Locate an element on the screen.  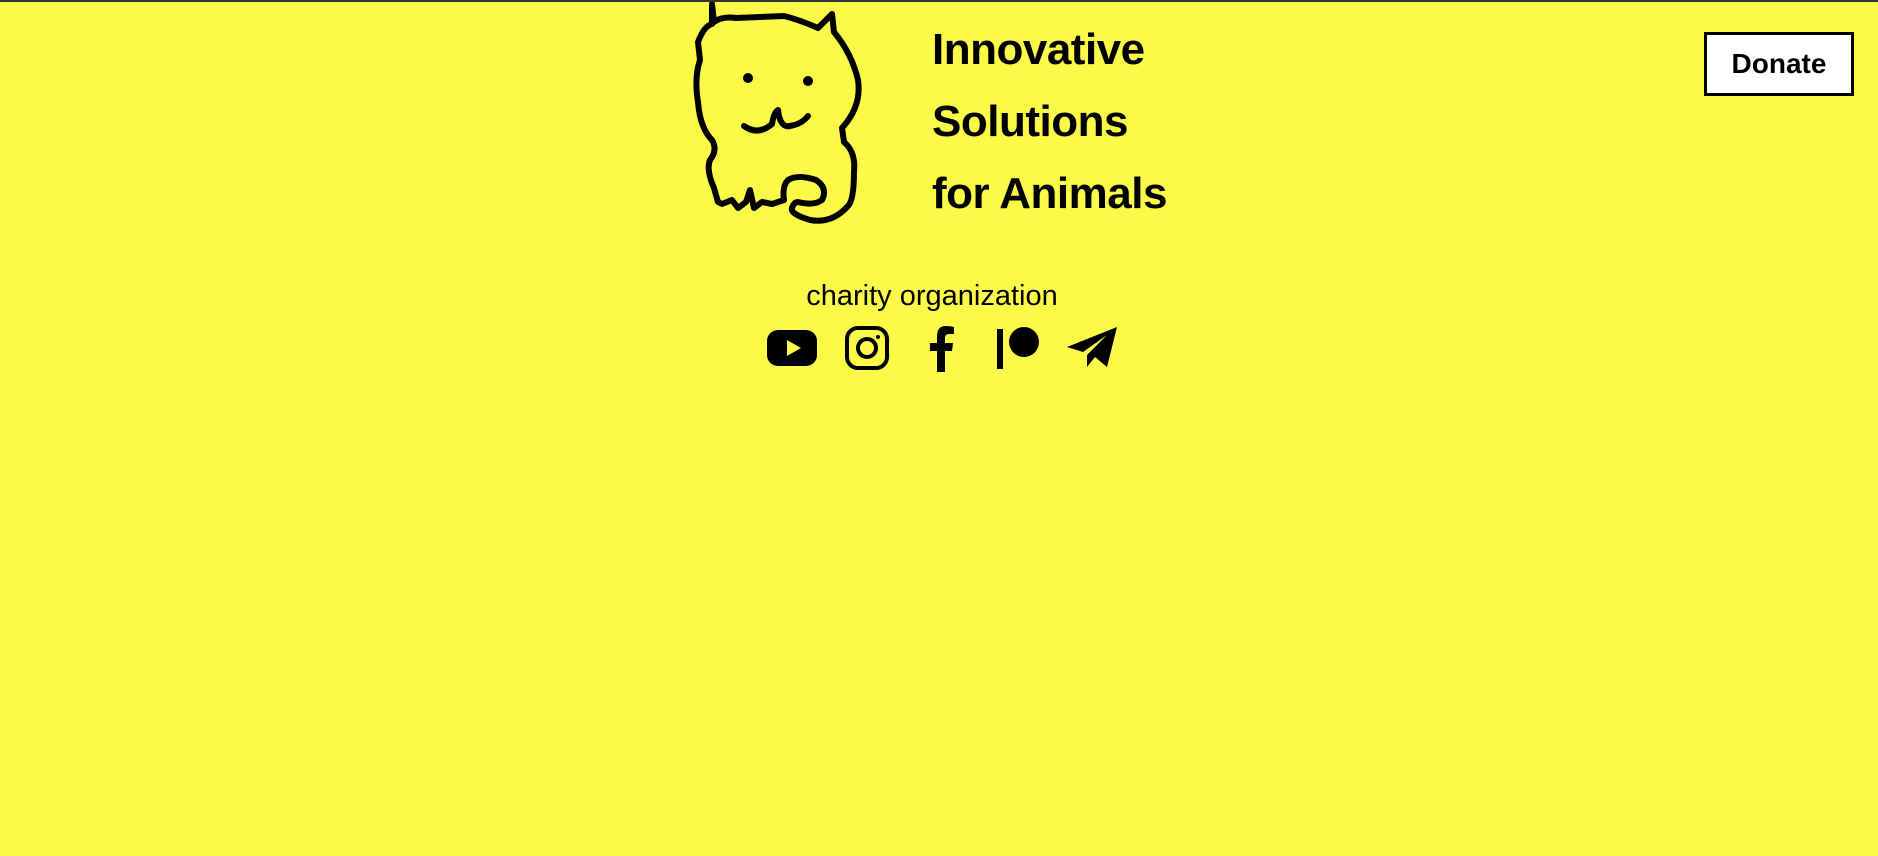
facebook-icon is located at coordinates (941, 349).